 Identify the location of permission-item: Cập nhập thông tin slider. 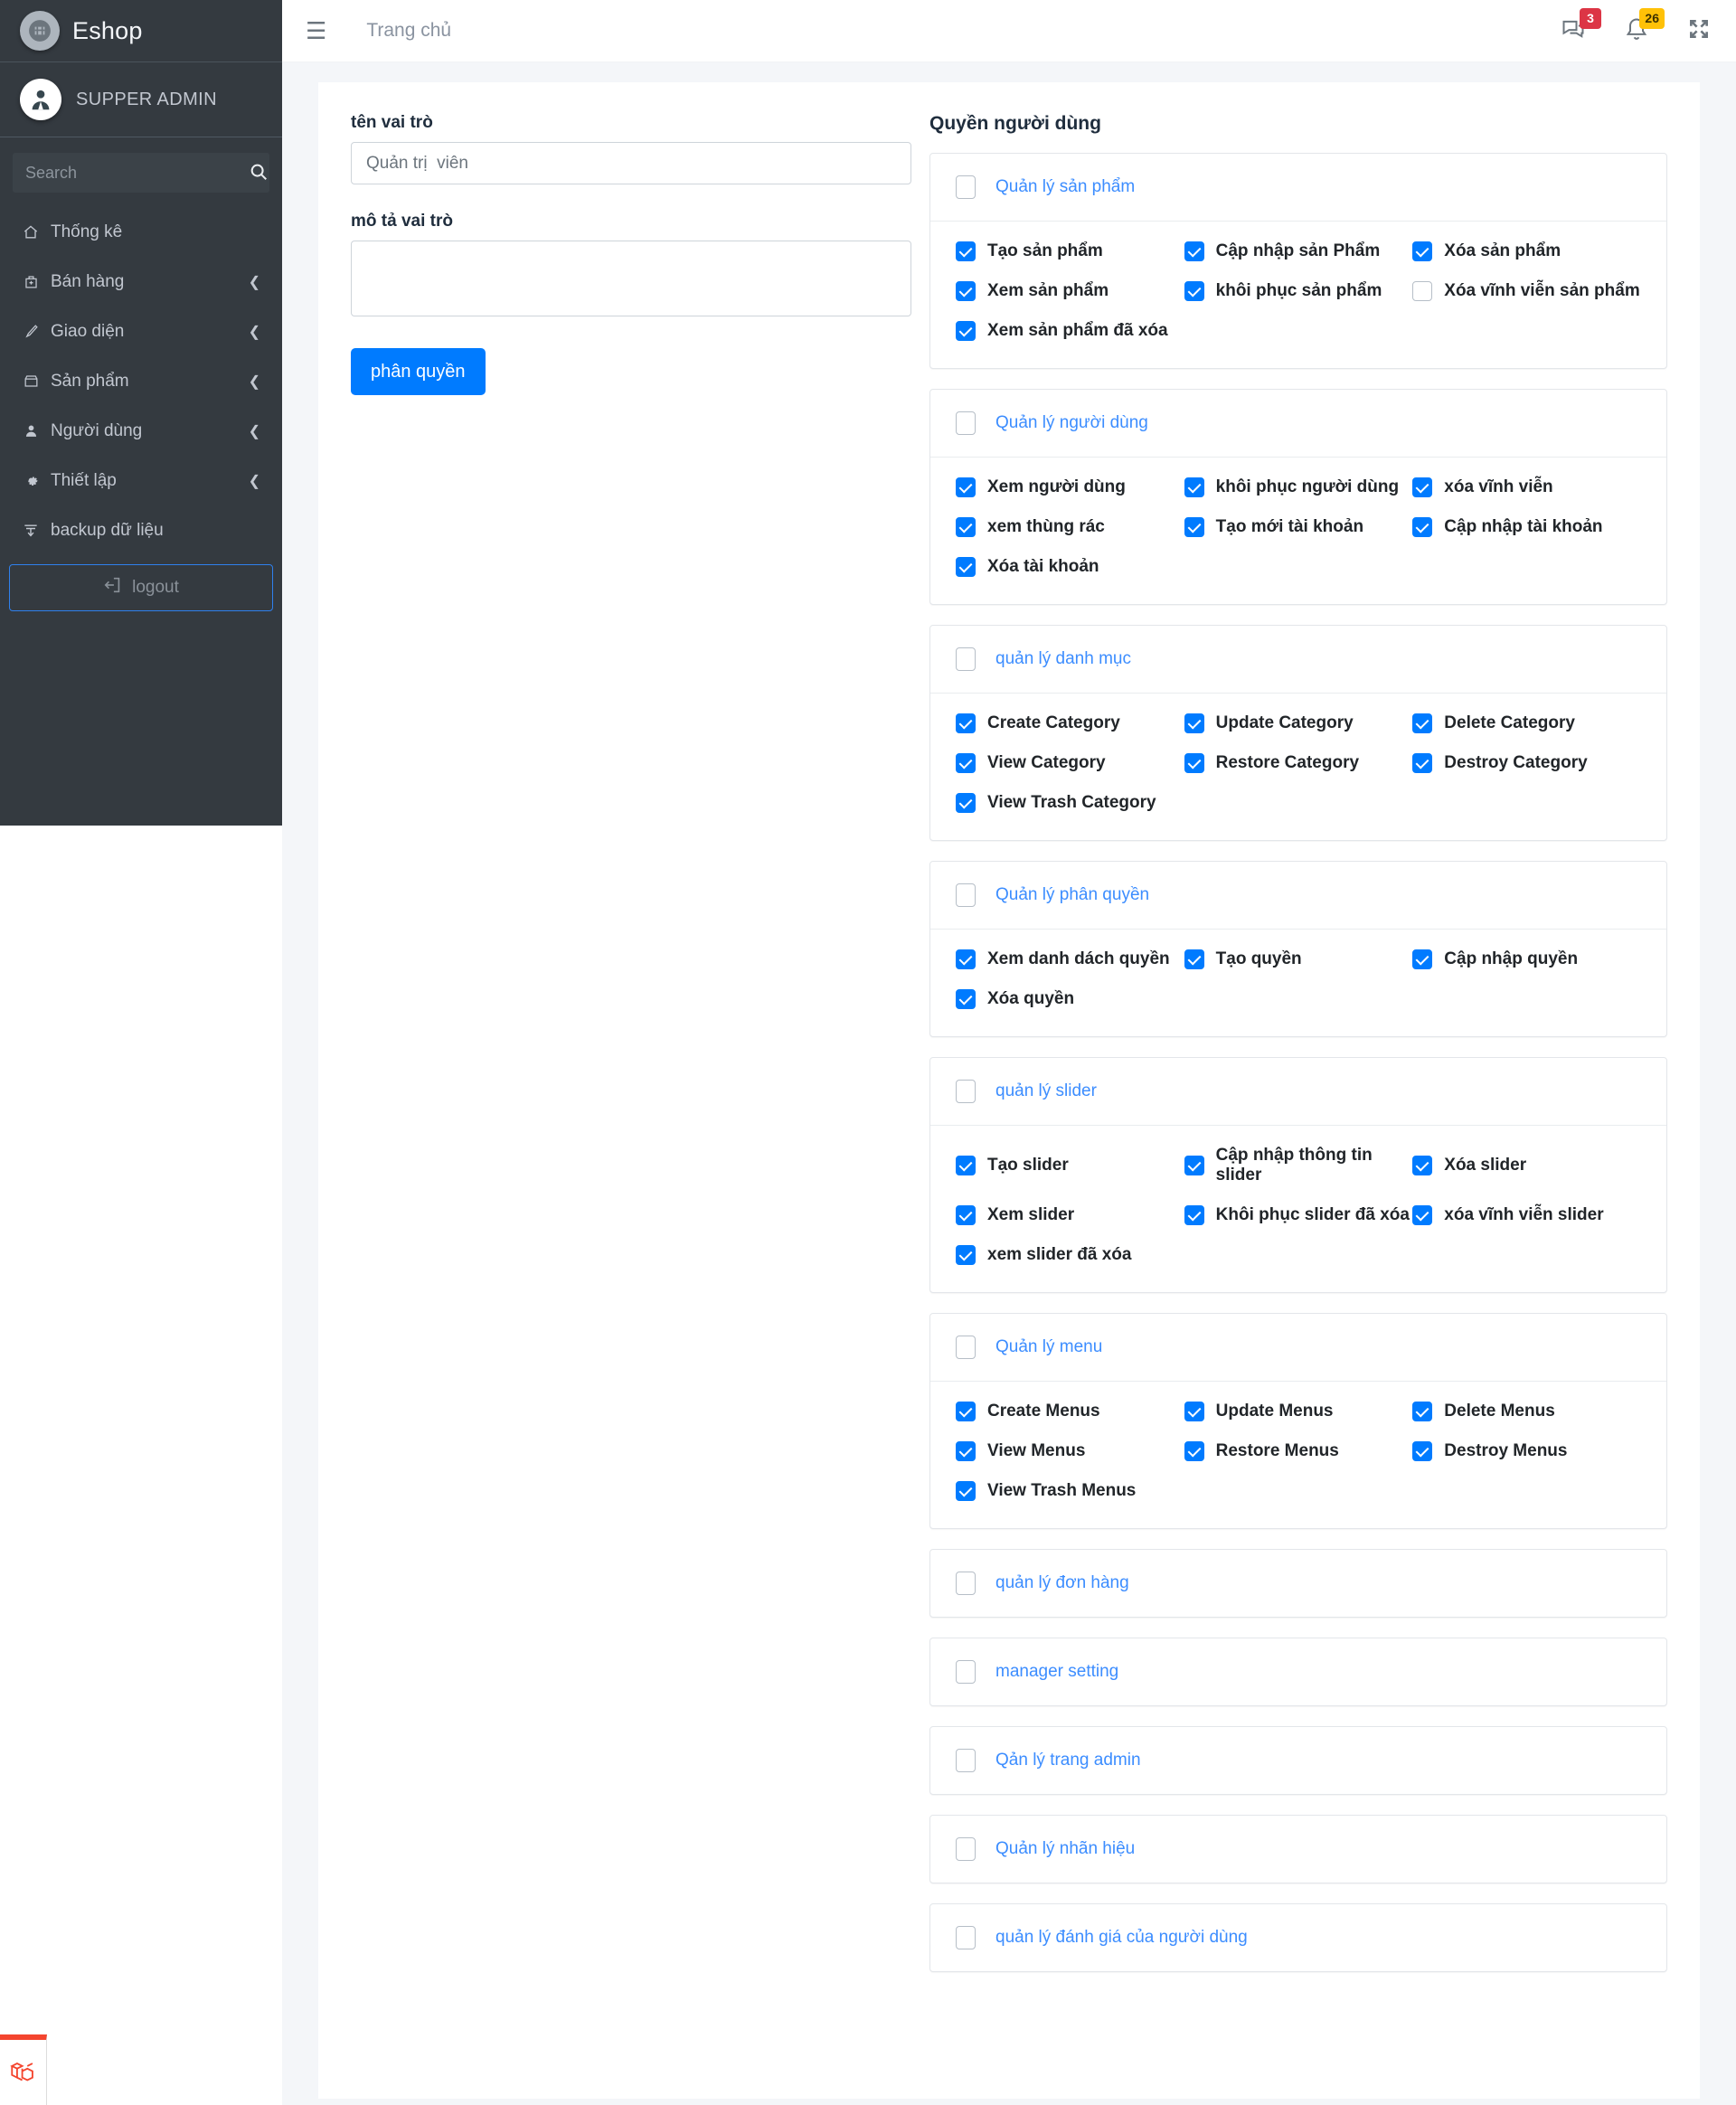
(1298, 1165).